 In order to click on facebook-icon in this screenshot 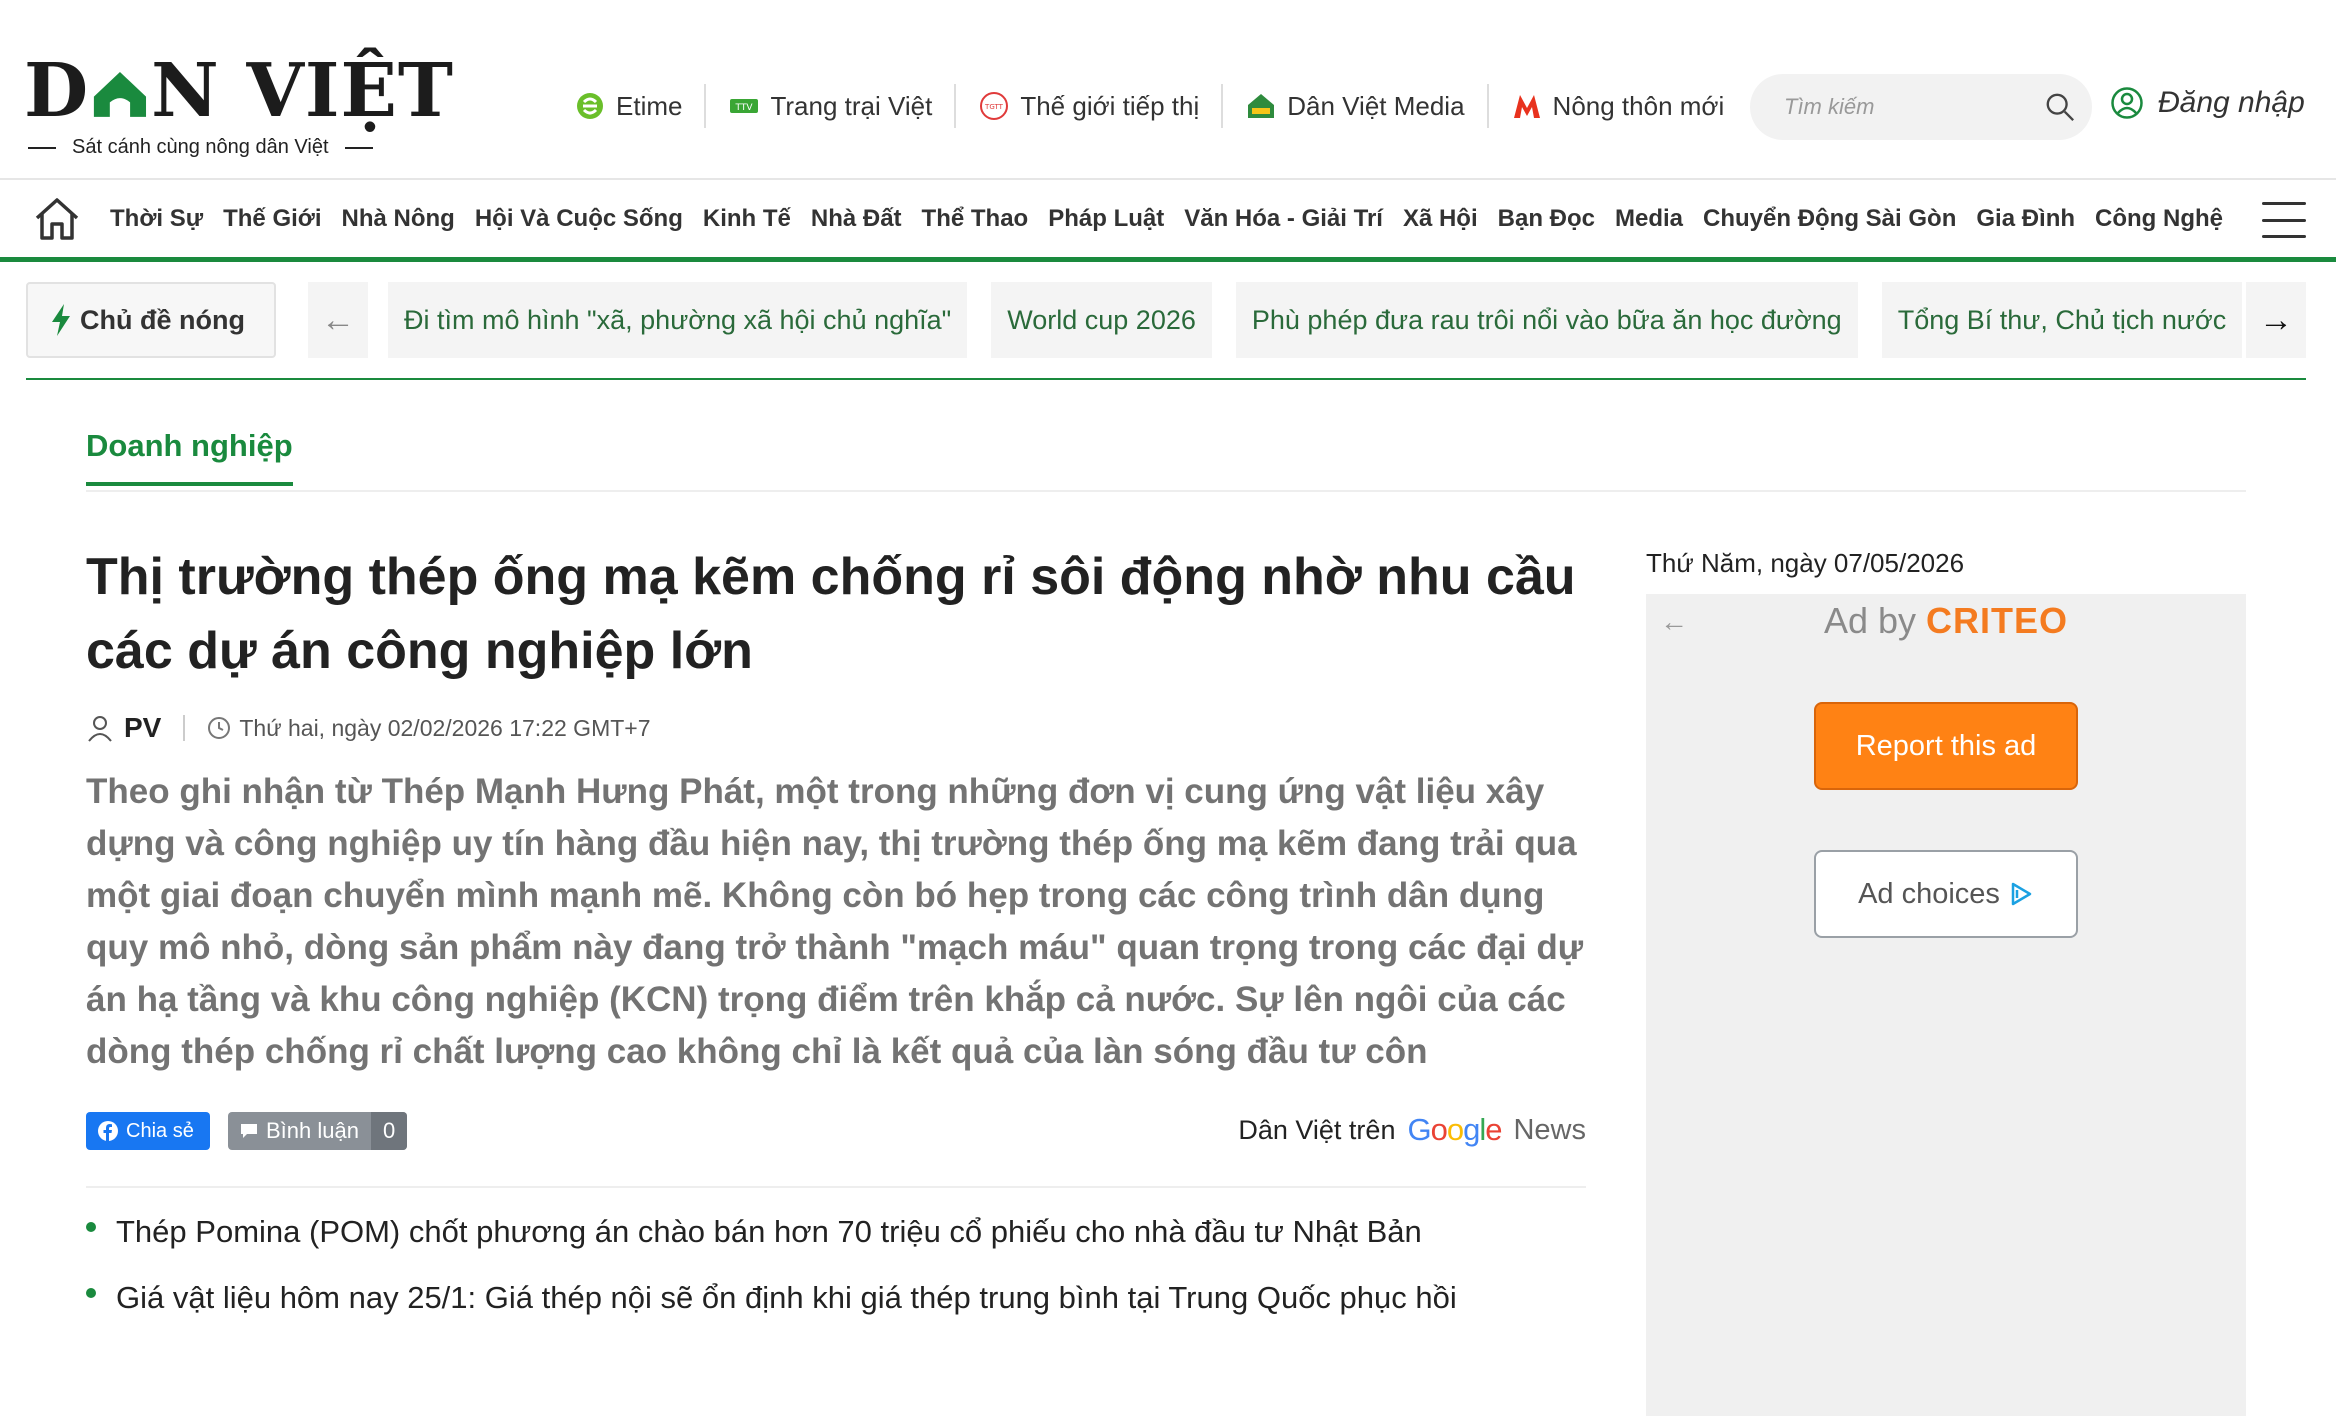, I will do `click(108, 1131)`.